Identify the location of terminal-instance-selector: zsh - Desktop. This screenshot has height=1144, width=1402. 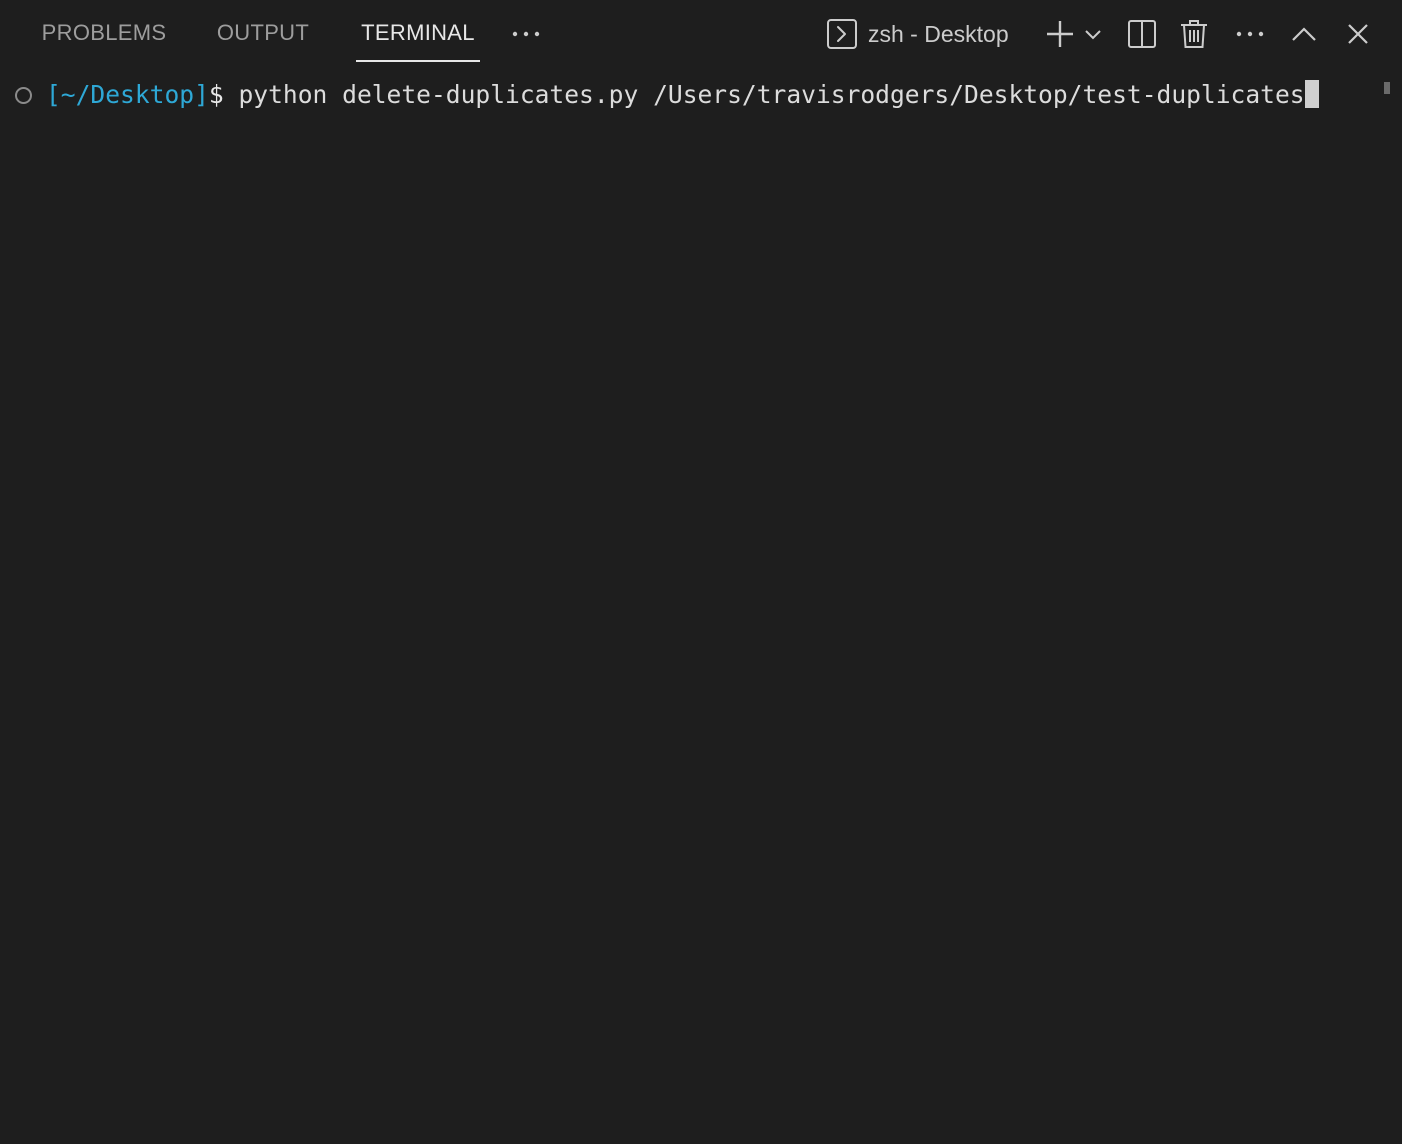
(917, 34).